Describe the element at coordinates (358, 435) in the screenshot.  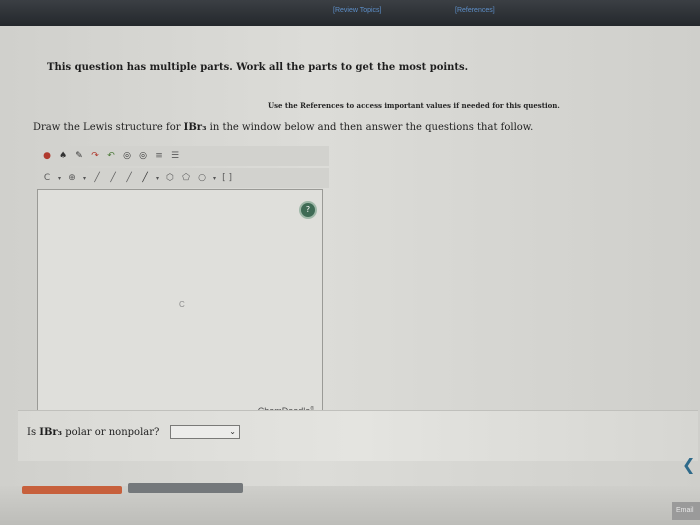
I see `polarity-question: Is IBr₃ polar or nonpolar? ⌄` at that location.